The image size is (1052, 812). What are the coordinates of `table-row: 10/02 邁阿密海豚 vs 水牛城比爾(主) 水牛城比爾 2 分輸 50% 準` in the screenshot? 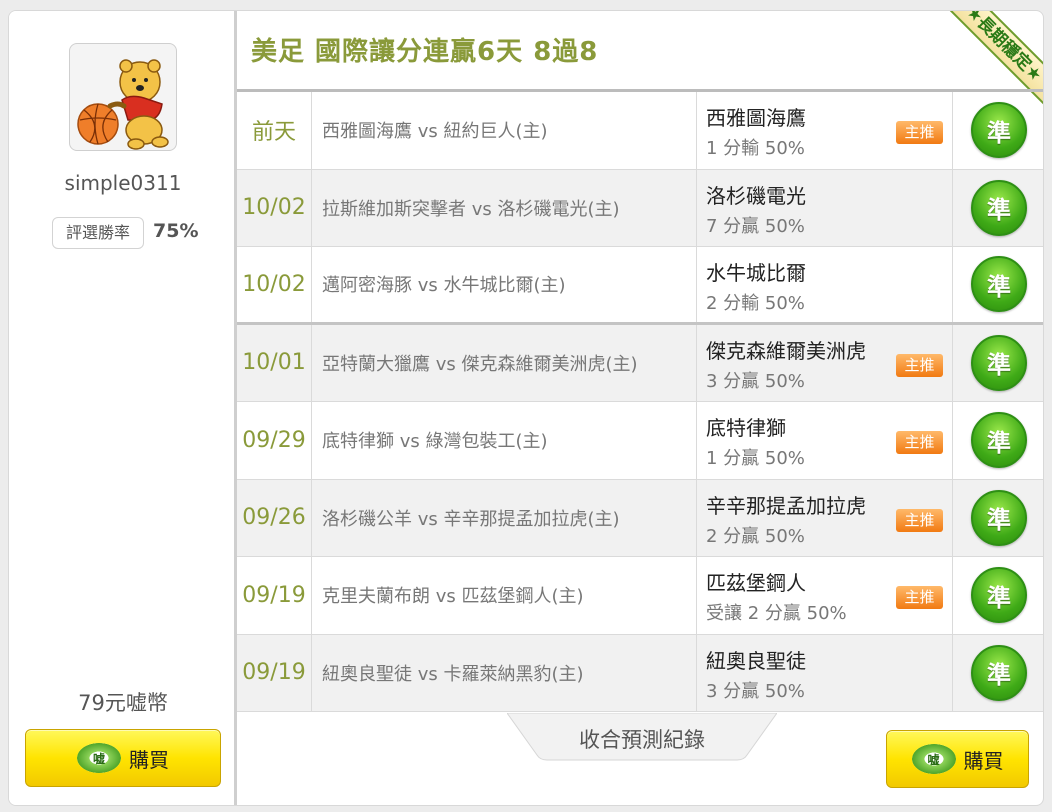 It's located at (640, 286).